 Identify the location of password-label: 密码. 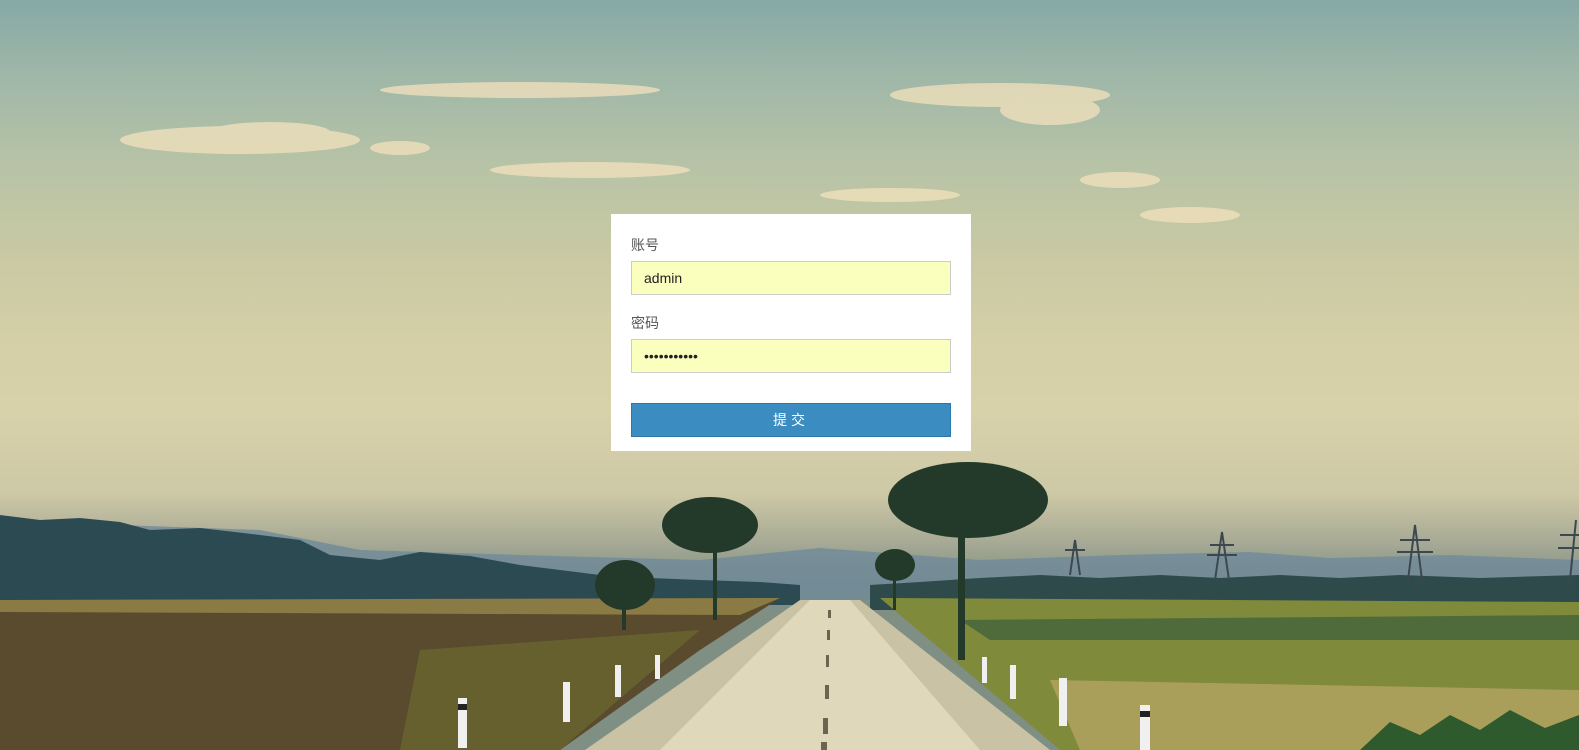
(645, 323).